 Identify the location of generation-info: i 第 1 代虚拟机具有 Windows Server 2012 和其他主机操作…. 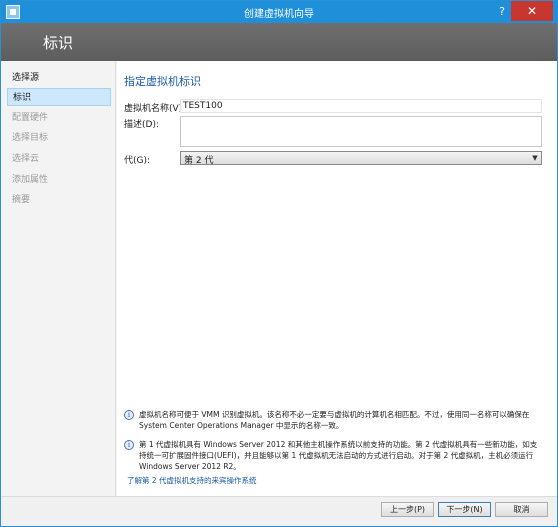
(334, 456).